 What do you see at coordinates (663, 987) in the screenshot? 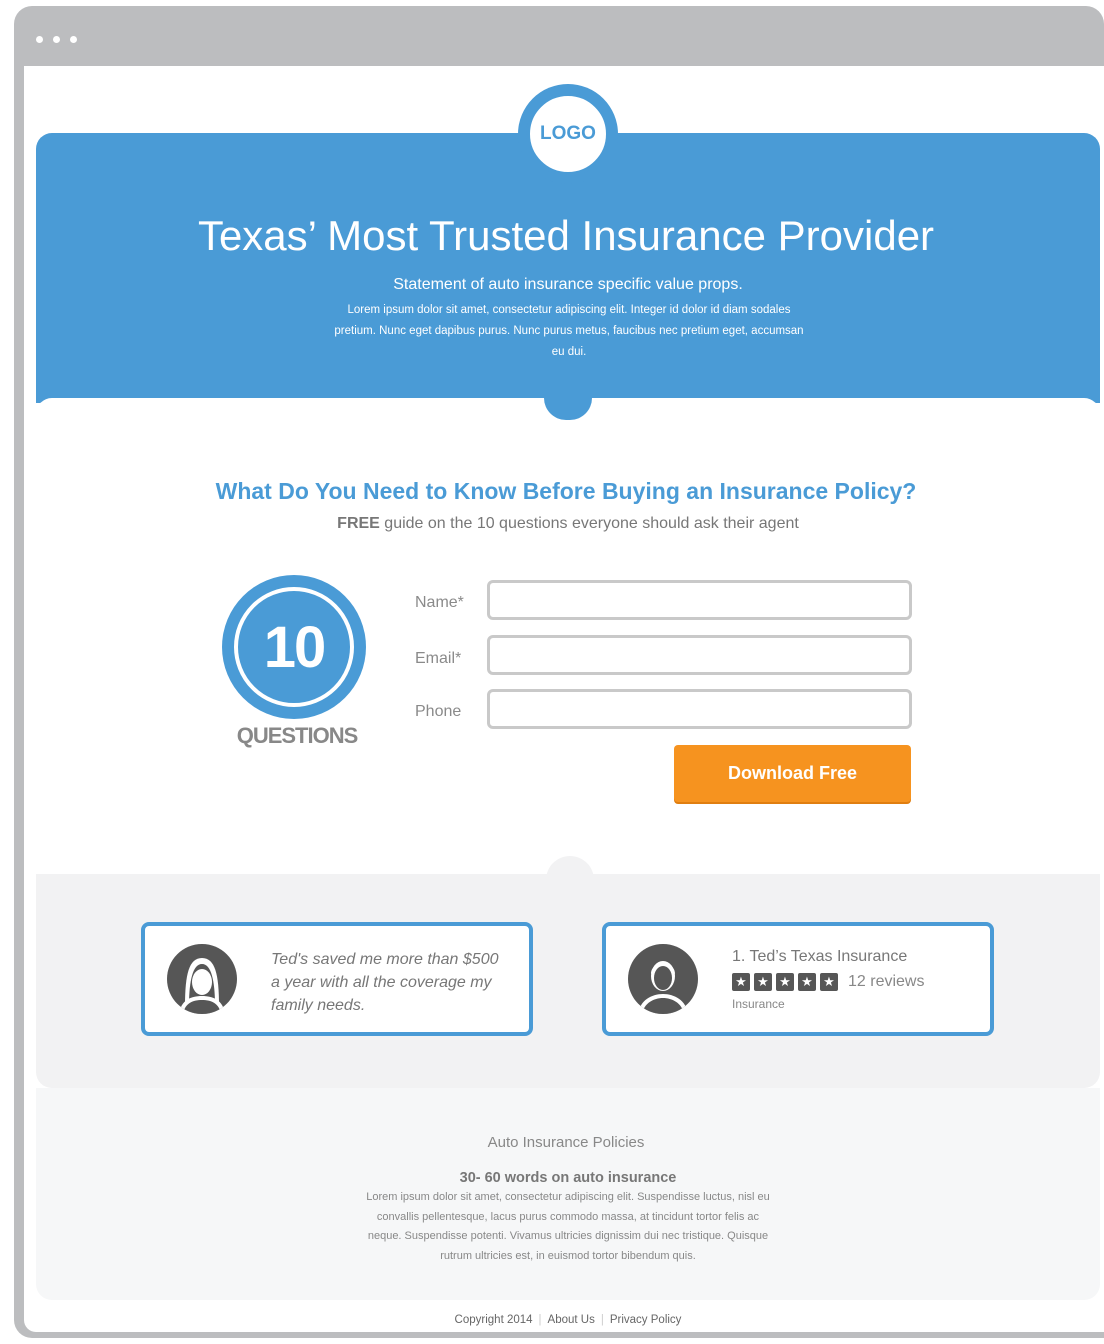
I see `male-avatar-icon-svg` at bounding box center [663, 987].